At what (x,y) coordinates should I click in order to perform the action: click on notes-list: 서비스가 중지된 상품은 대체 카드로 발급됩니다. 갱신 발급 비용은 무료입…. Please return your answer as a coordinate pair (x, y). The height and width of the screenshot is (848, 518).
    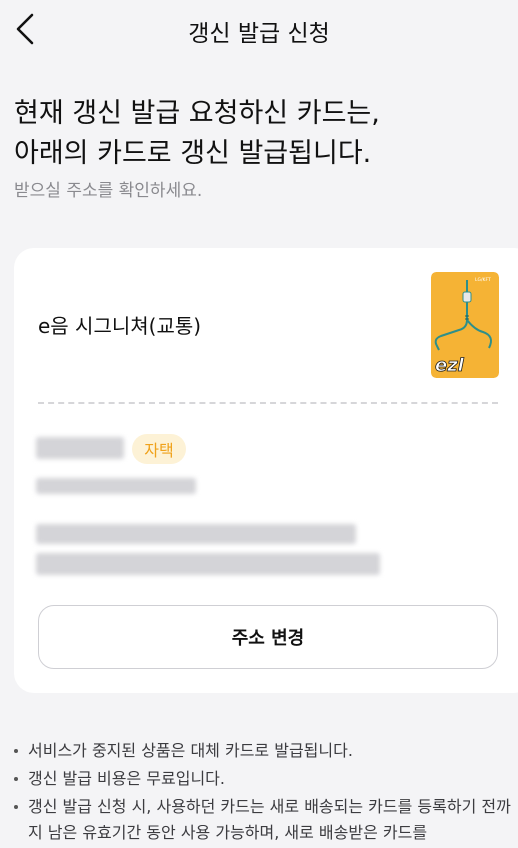
    Looking at the image, I should click on (262, 793).